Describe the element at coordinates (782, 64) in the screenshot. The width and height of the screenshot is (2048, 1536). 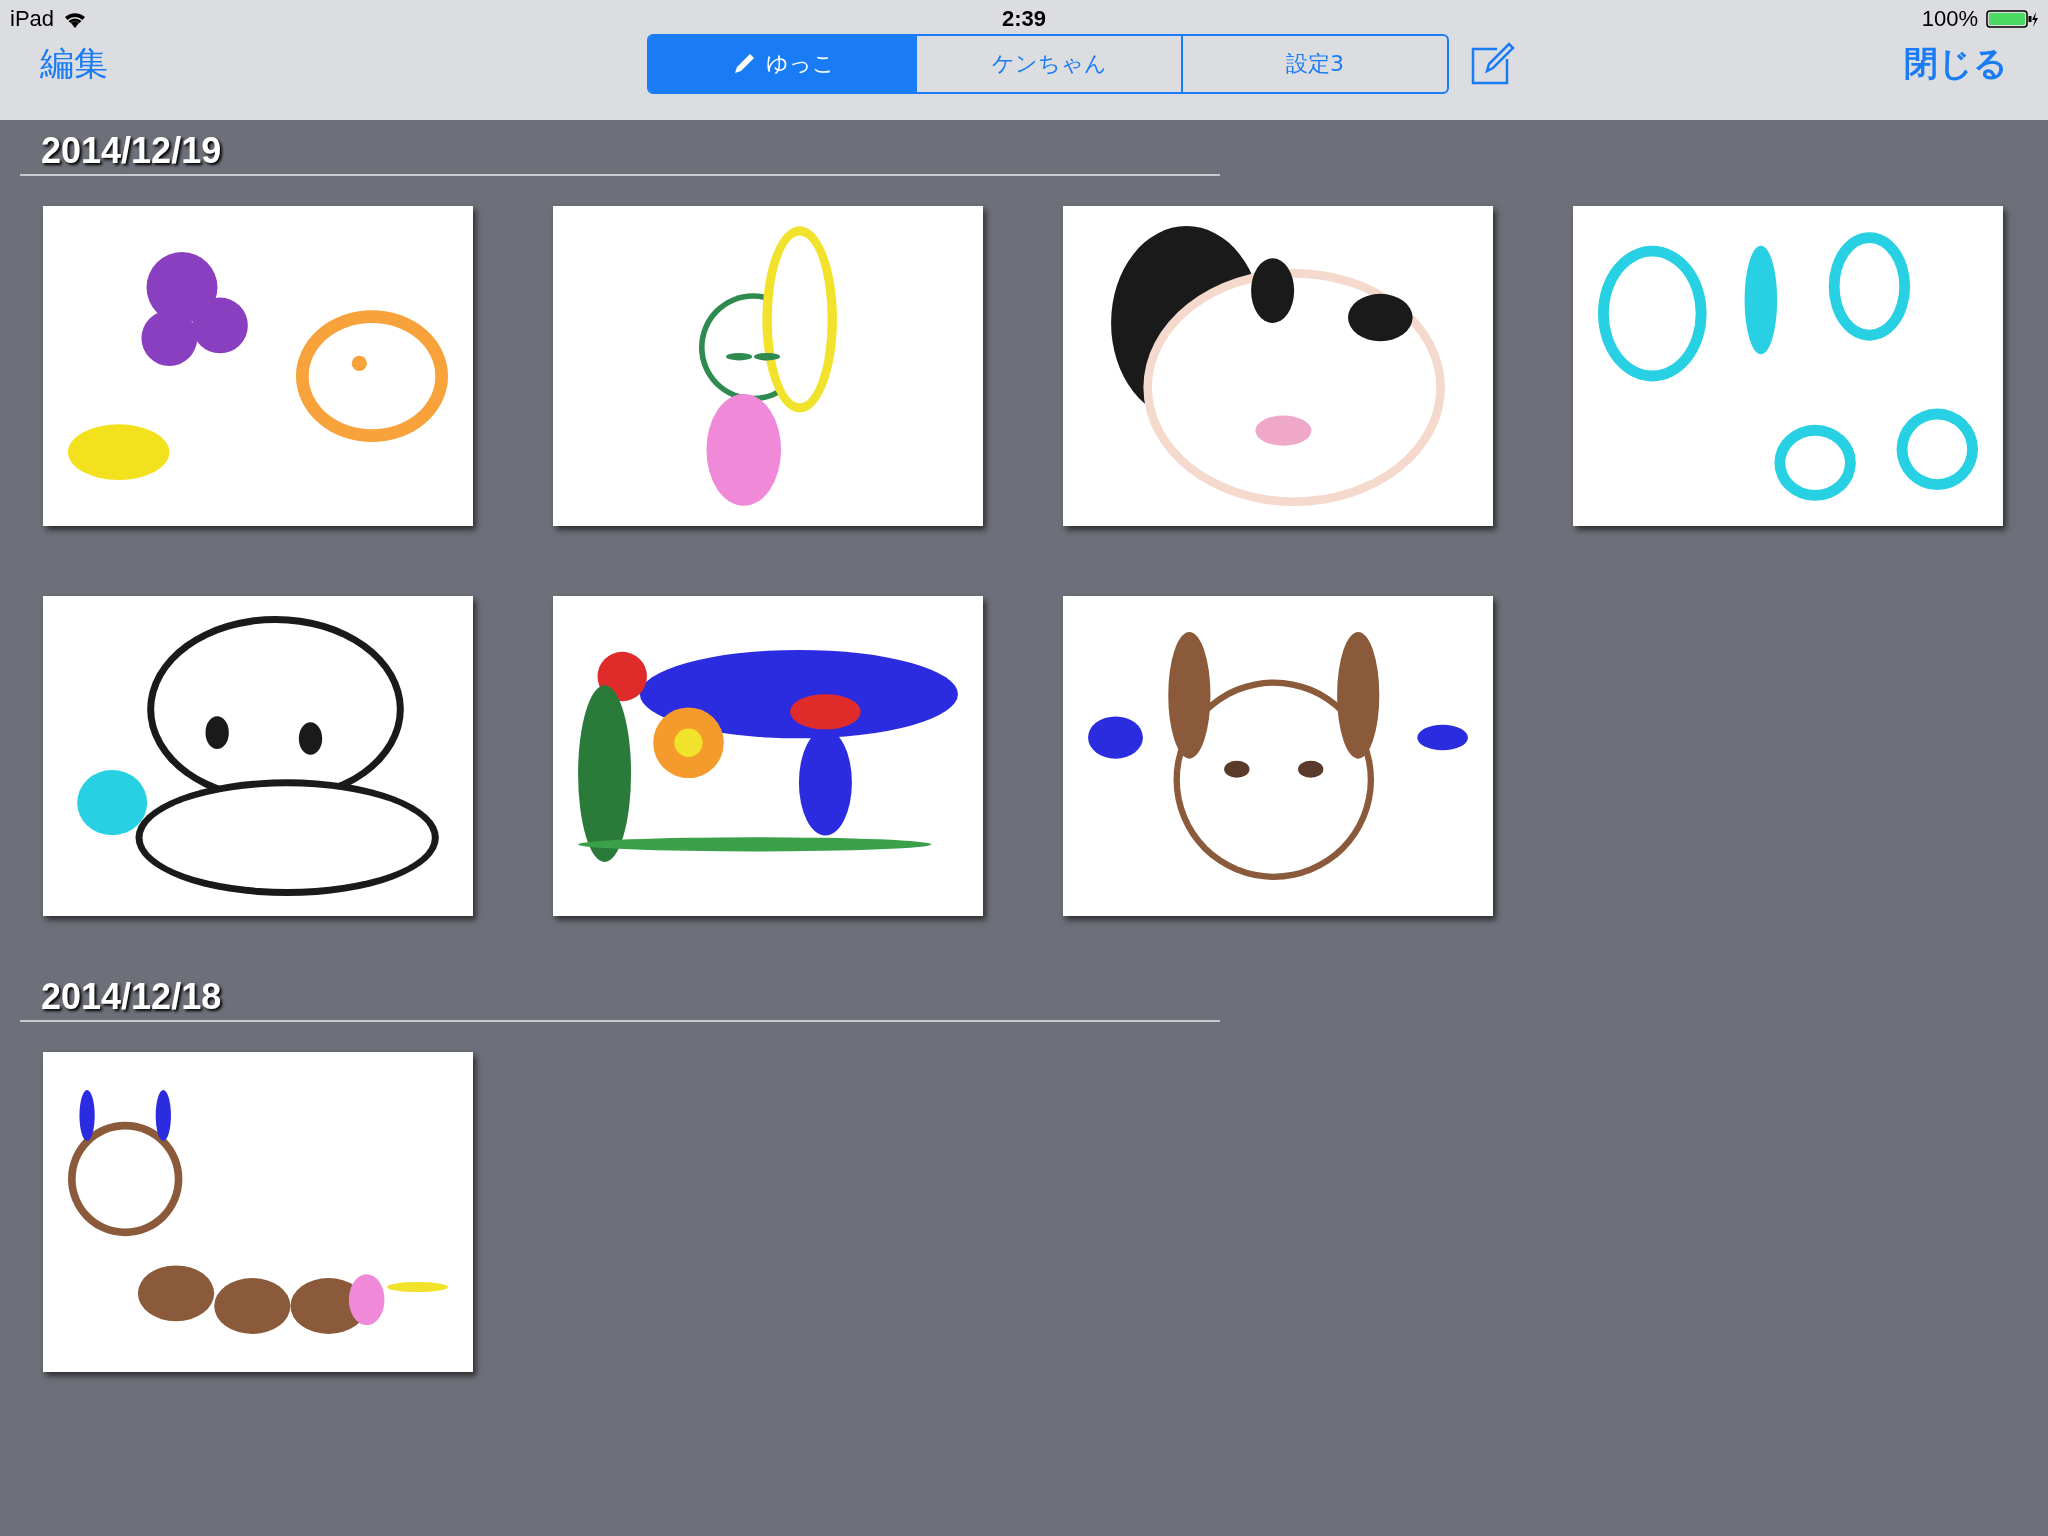
I see `user-tab: ゆっこ` at that location.